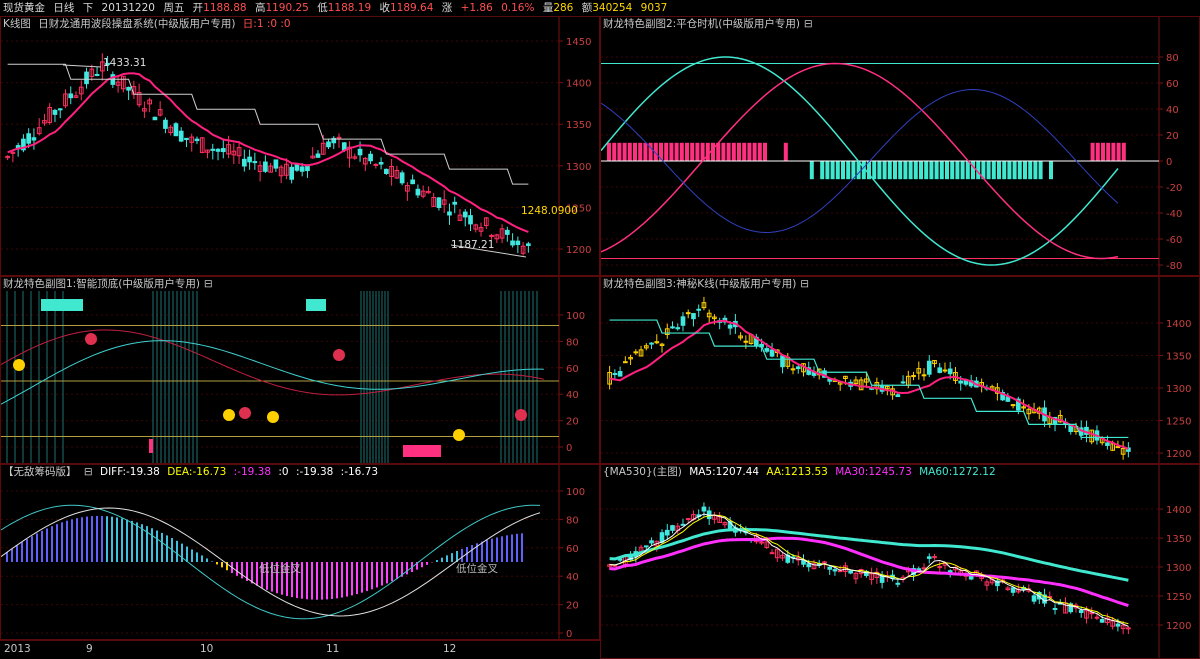 Image resolution: width=1200 pixels, height=659 pixels. Describe the element at coordinates (869, 384) in the screenshot. I see `trend-line` at that location.